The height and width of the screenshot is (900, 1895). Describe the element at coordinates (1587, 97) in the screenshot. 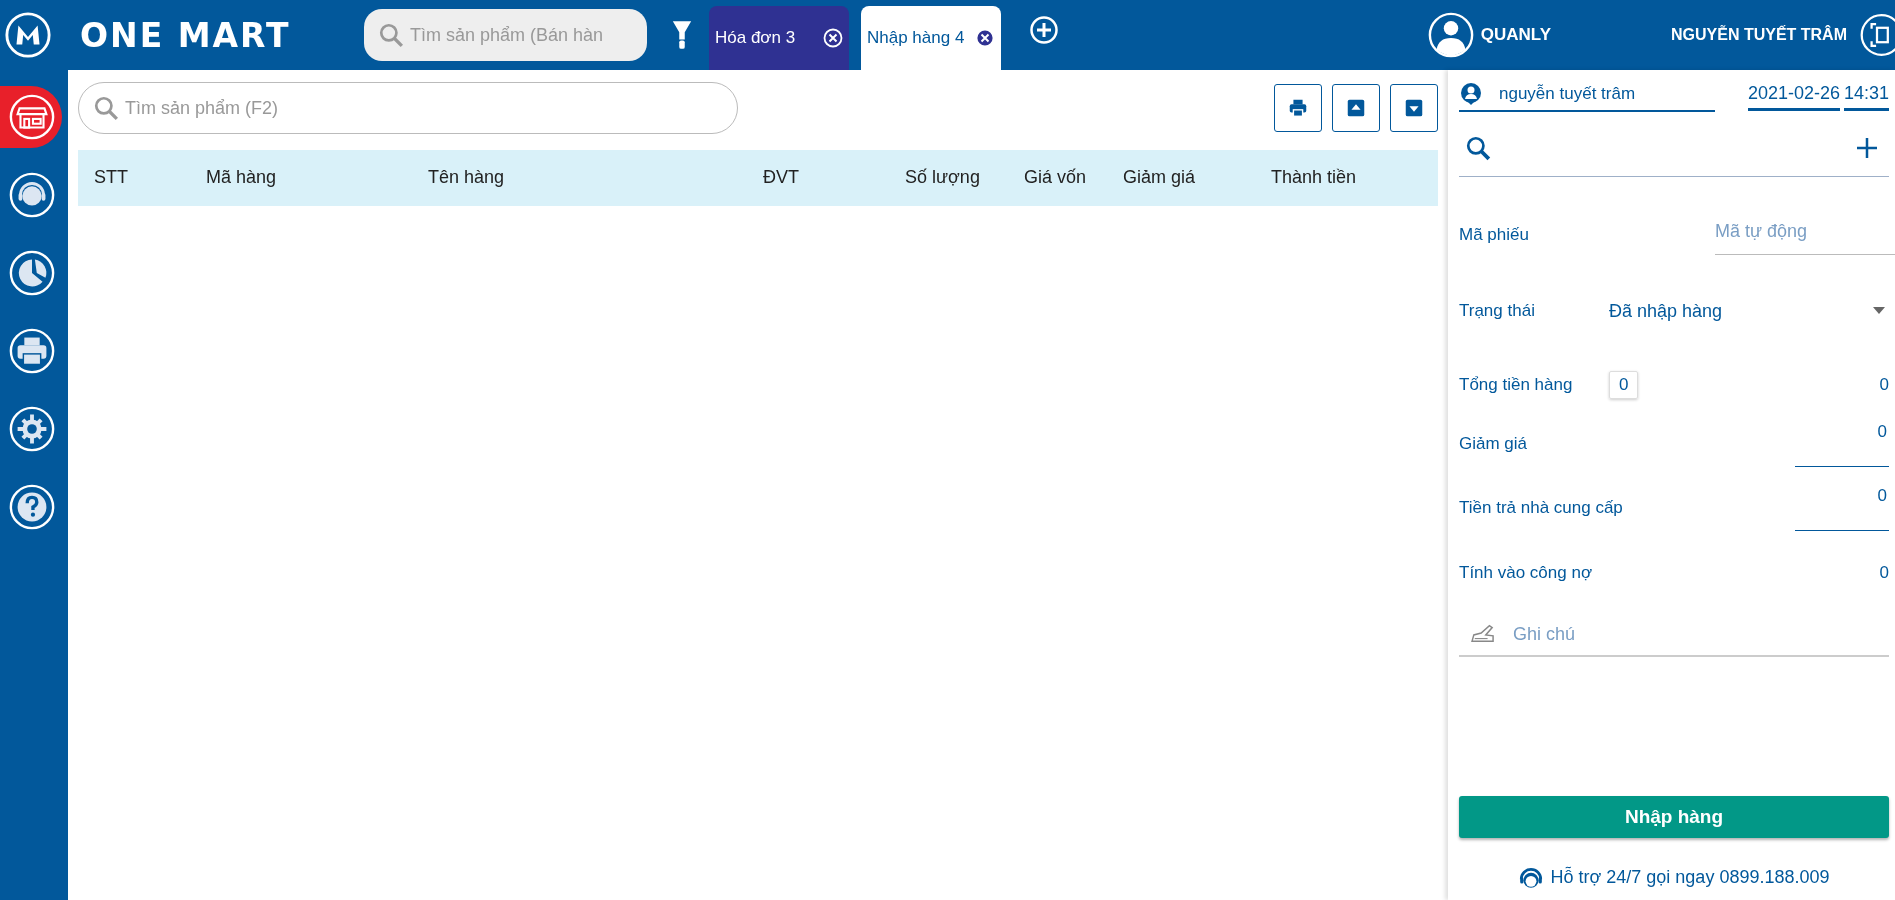

I see `staff-field: nguyễn tuyết trâm` at that location.